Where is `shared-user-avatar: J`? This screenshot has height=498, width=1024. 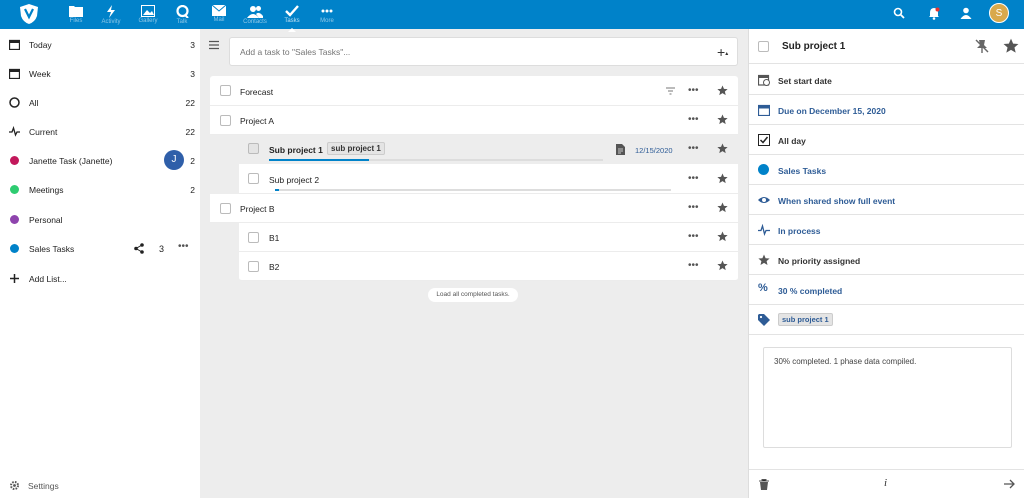 shared-user-avatar: J is located at coordinates (174, 160).